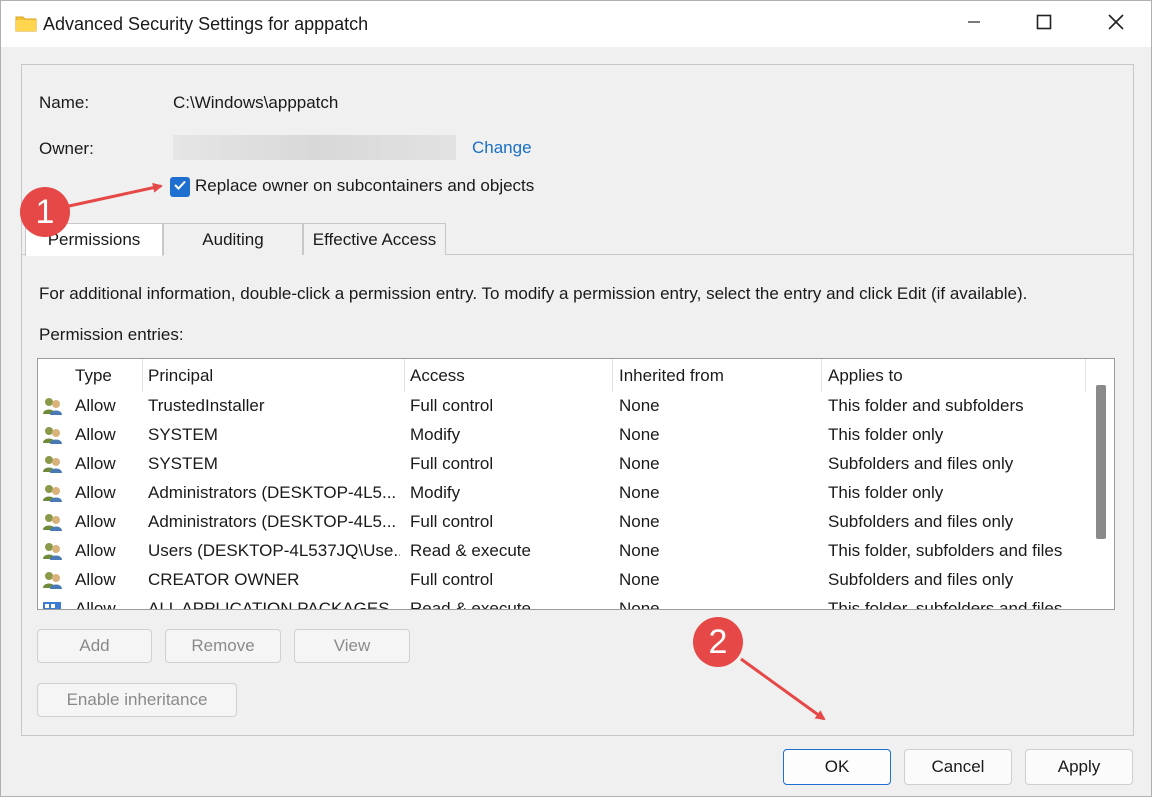 The image size is (1152, 797). Describe the element at coordinates (562, 435) in the screenshot. I see `table-row: Allow SYSTEM Modify None This folder only` at that location.